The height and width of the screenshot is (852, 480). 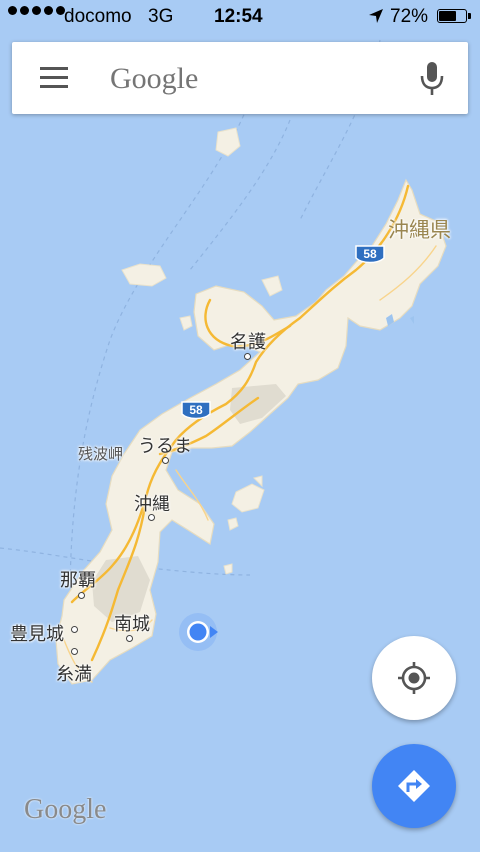 I want to click on town-dot-itoman, so click(x=74, y=651).